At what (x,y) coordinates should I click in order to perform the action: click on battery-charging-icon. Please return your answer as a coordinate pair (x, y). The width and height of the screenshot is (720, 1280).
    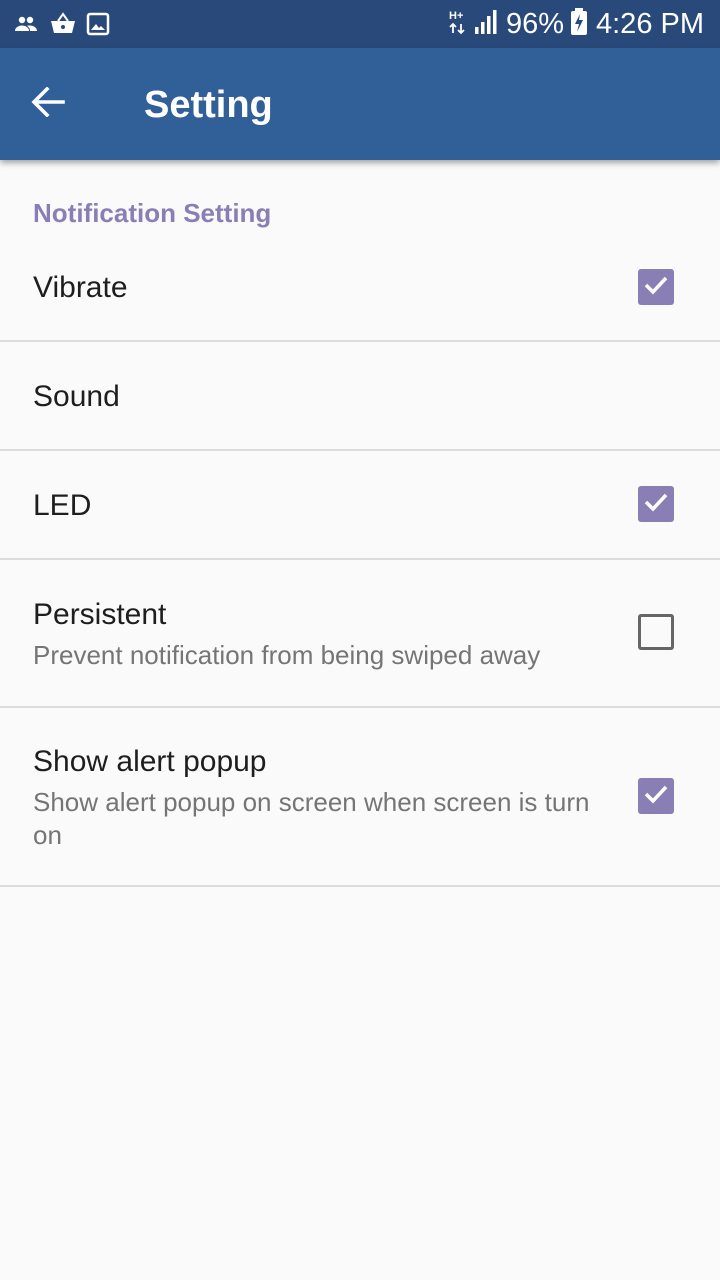
    Looking at the image, I should click on (579, 24).